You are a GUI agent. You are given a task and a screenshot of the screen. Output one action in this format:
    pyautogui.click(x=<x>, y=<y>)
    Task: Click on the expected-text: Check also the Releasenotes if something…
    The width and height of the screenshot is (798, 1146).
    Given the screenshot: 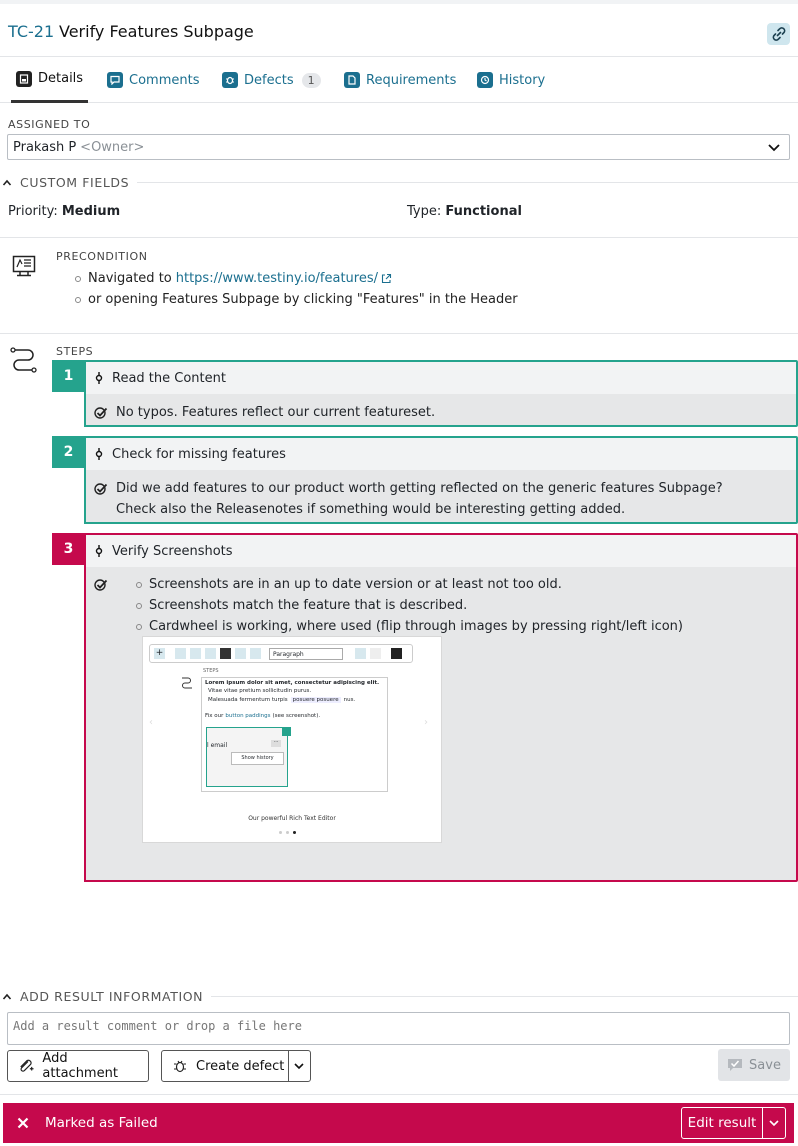 What is the action you would take?
    pyautogui.click(x=371, y=509)
    